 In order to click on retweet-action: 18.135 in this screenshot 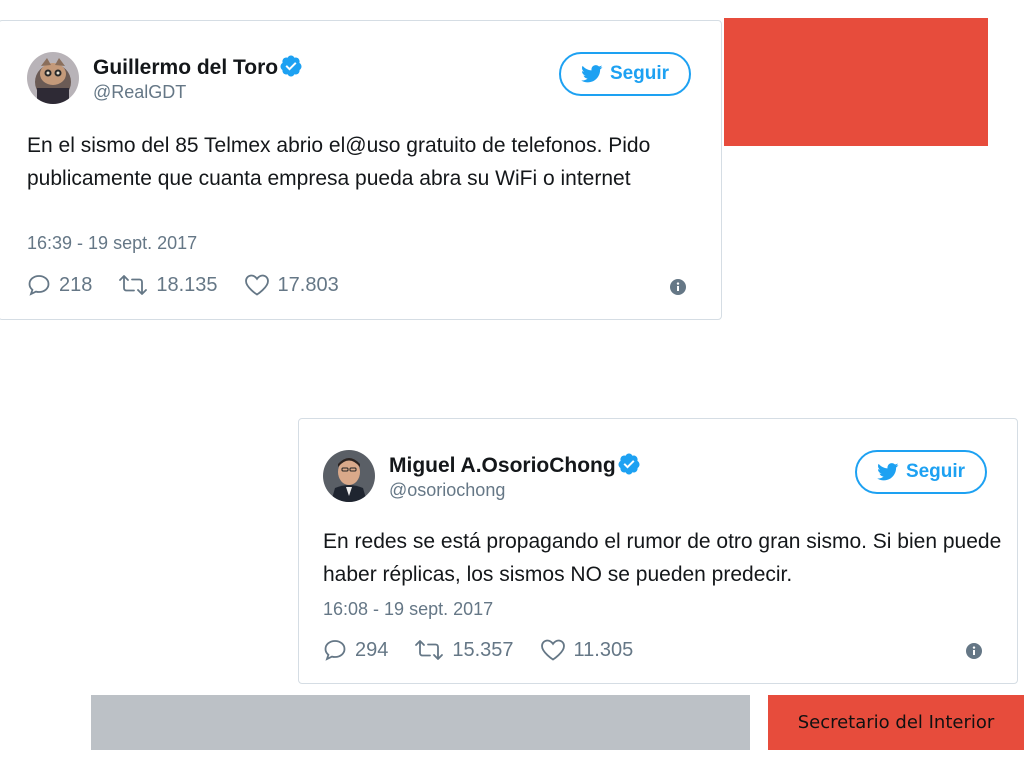, I will do `click(168, 285)`.